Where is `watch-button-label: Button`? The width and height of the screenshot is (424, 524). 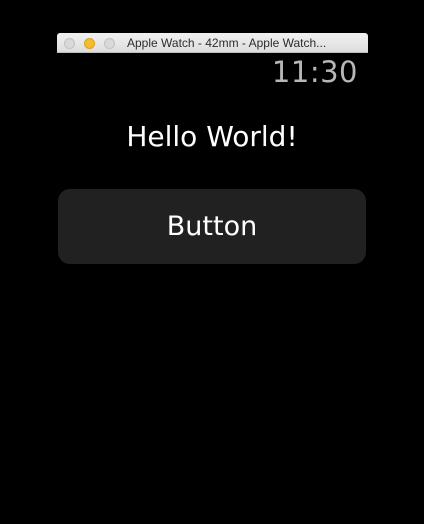
watch-button-label: Button is located at coordinates (212, 226).